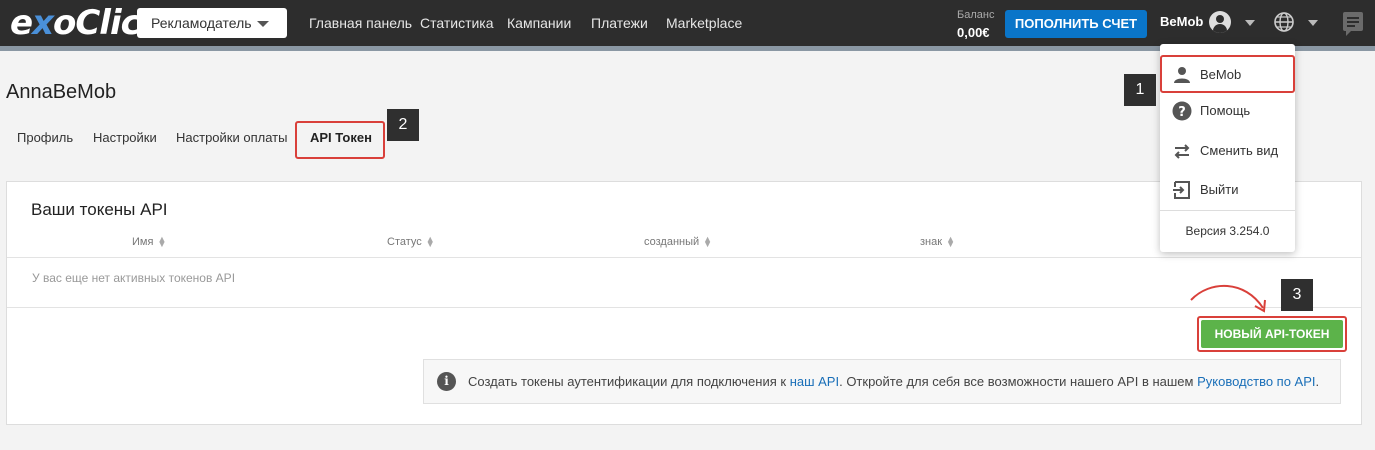 The width and height of the screenshot is (1375, 450). What do you see at coordinates (61, 92) in the screenshot?
I see `page-title: AnnaBeMob` at bounding box center [61, 92].